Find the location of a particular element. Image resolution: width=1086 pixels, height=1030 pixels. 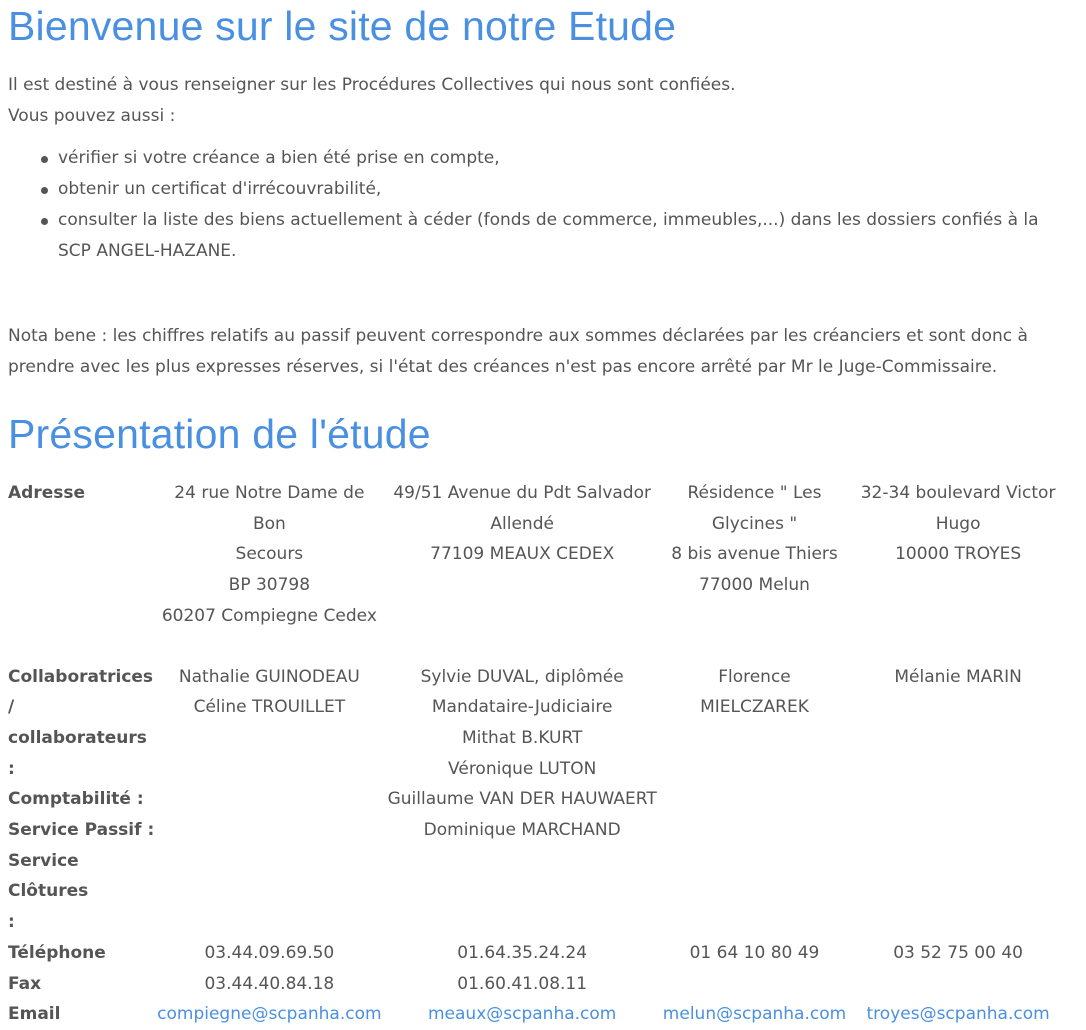

office-email-cell: meaux@scpanha.com is located at coordinates (522, 1014).